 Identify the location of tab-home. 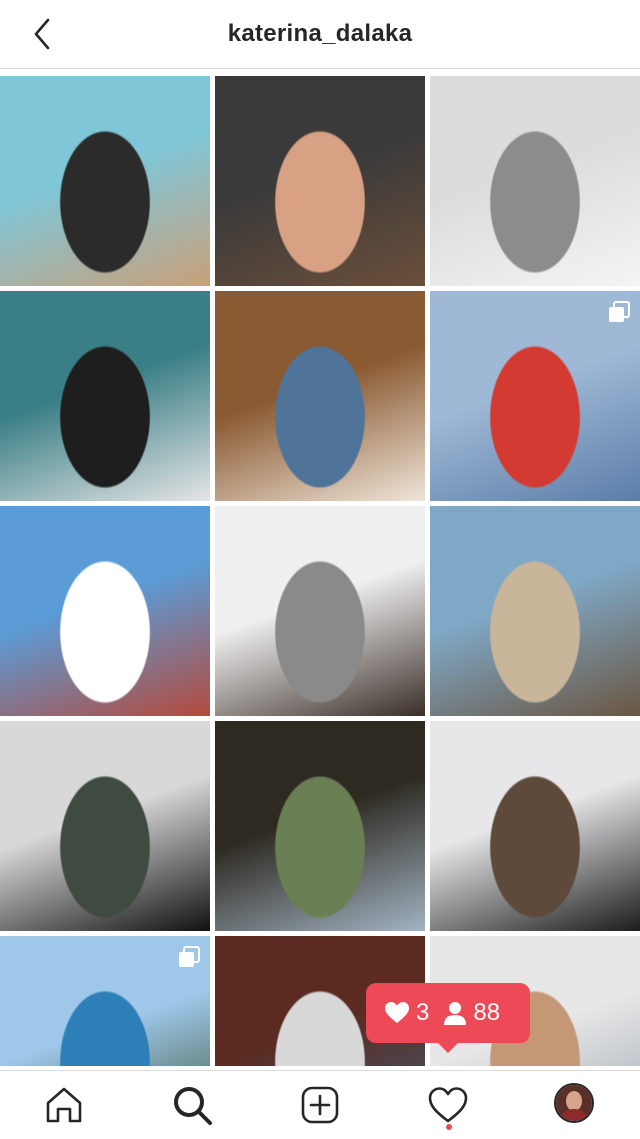
(64, 1105).